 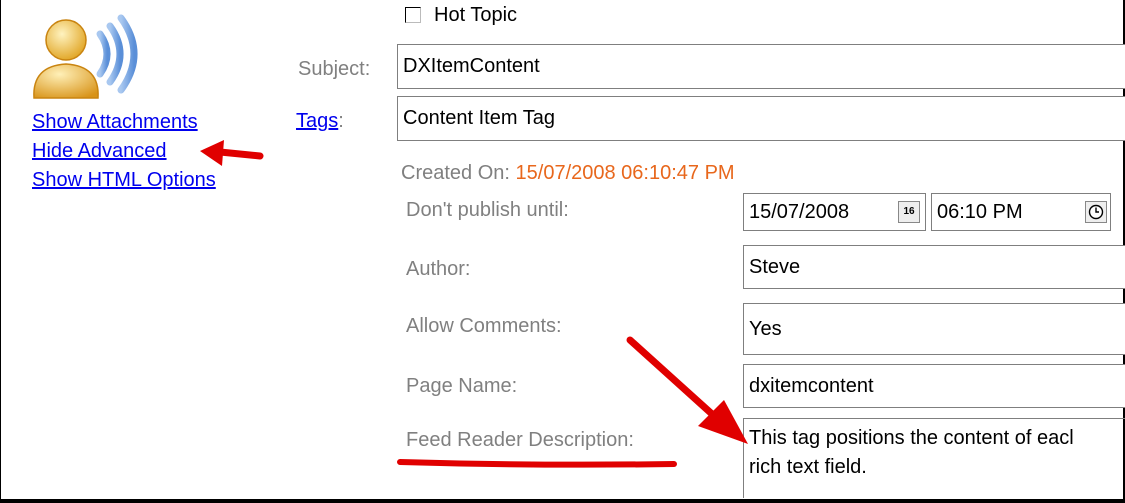 I want to click on calendar-icon: 16, so click(x=909, y=212).